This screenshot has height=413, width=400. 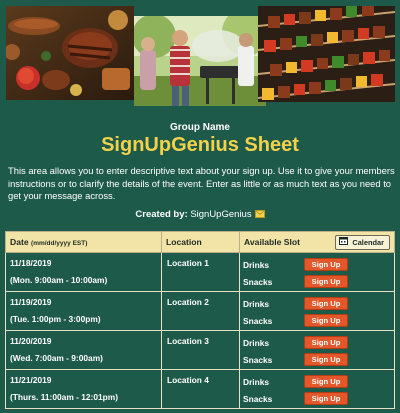 I want to click on date-cell: 11/20/2019 (Wed. 7:00am - 9:00am), so click(x=83, y=350).